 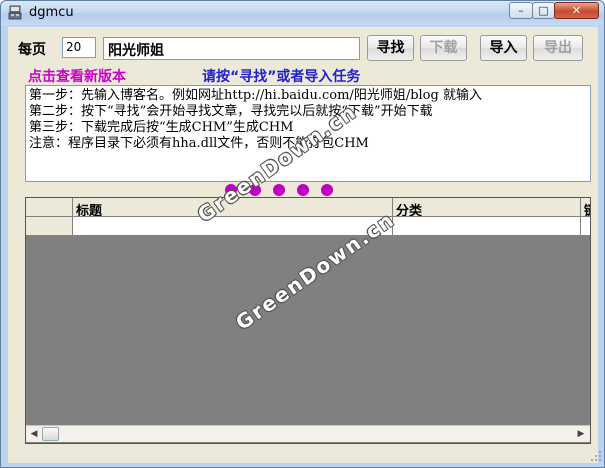 I want to click on export-button: 导出, so click(x=558, y=48).